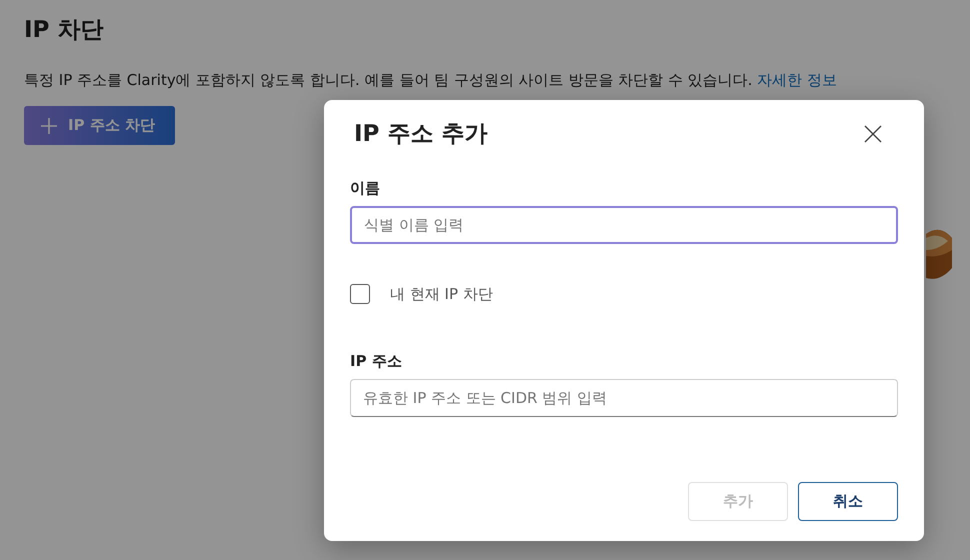 This screenshot has height=560, width=970. Describe the element at coordinates (624, 398) in the screenshot. I see `input-field: 유효한 IP 주소 또는 CIDR 범위 입력` at that location.